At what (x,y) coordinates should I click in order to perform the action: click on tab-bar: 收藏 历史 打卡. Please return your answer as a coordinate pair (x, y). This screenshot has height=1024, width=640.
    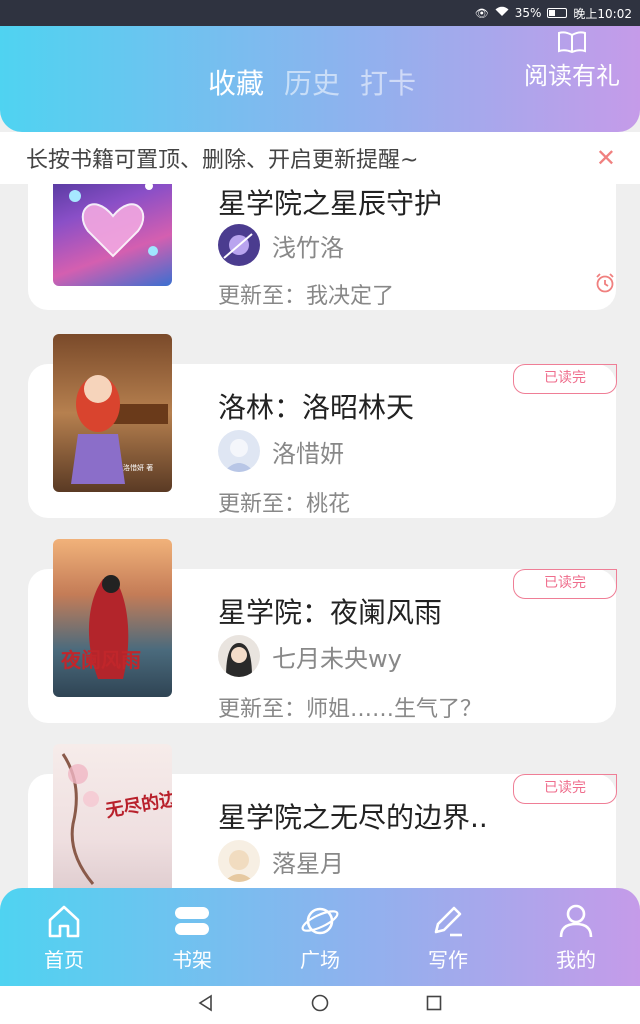
    Looking at the image, I should click on (312, 82).